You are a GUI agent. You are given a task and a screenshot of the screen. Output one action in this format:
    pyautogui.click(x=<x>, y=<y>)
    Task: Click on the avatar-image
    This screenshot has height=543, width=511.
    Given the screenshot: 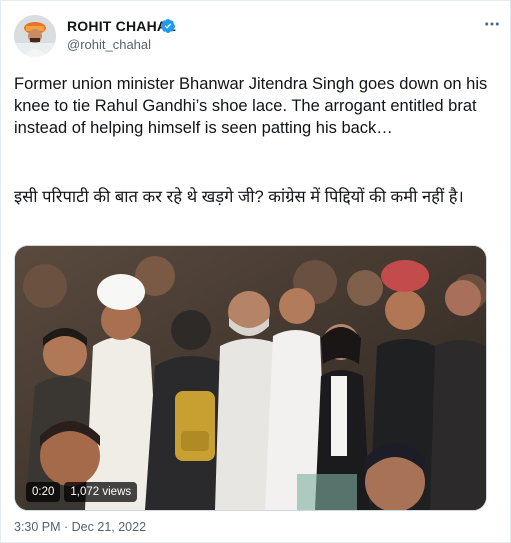 What is the action you would take?
    pyautogui.click(x=35, y=36)
    